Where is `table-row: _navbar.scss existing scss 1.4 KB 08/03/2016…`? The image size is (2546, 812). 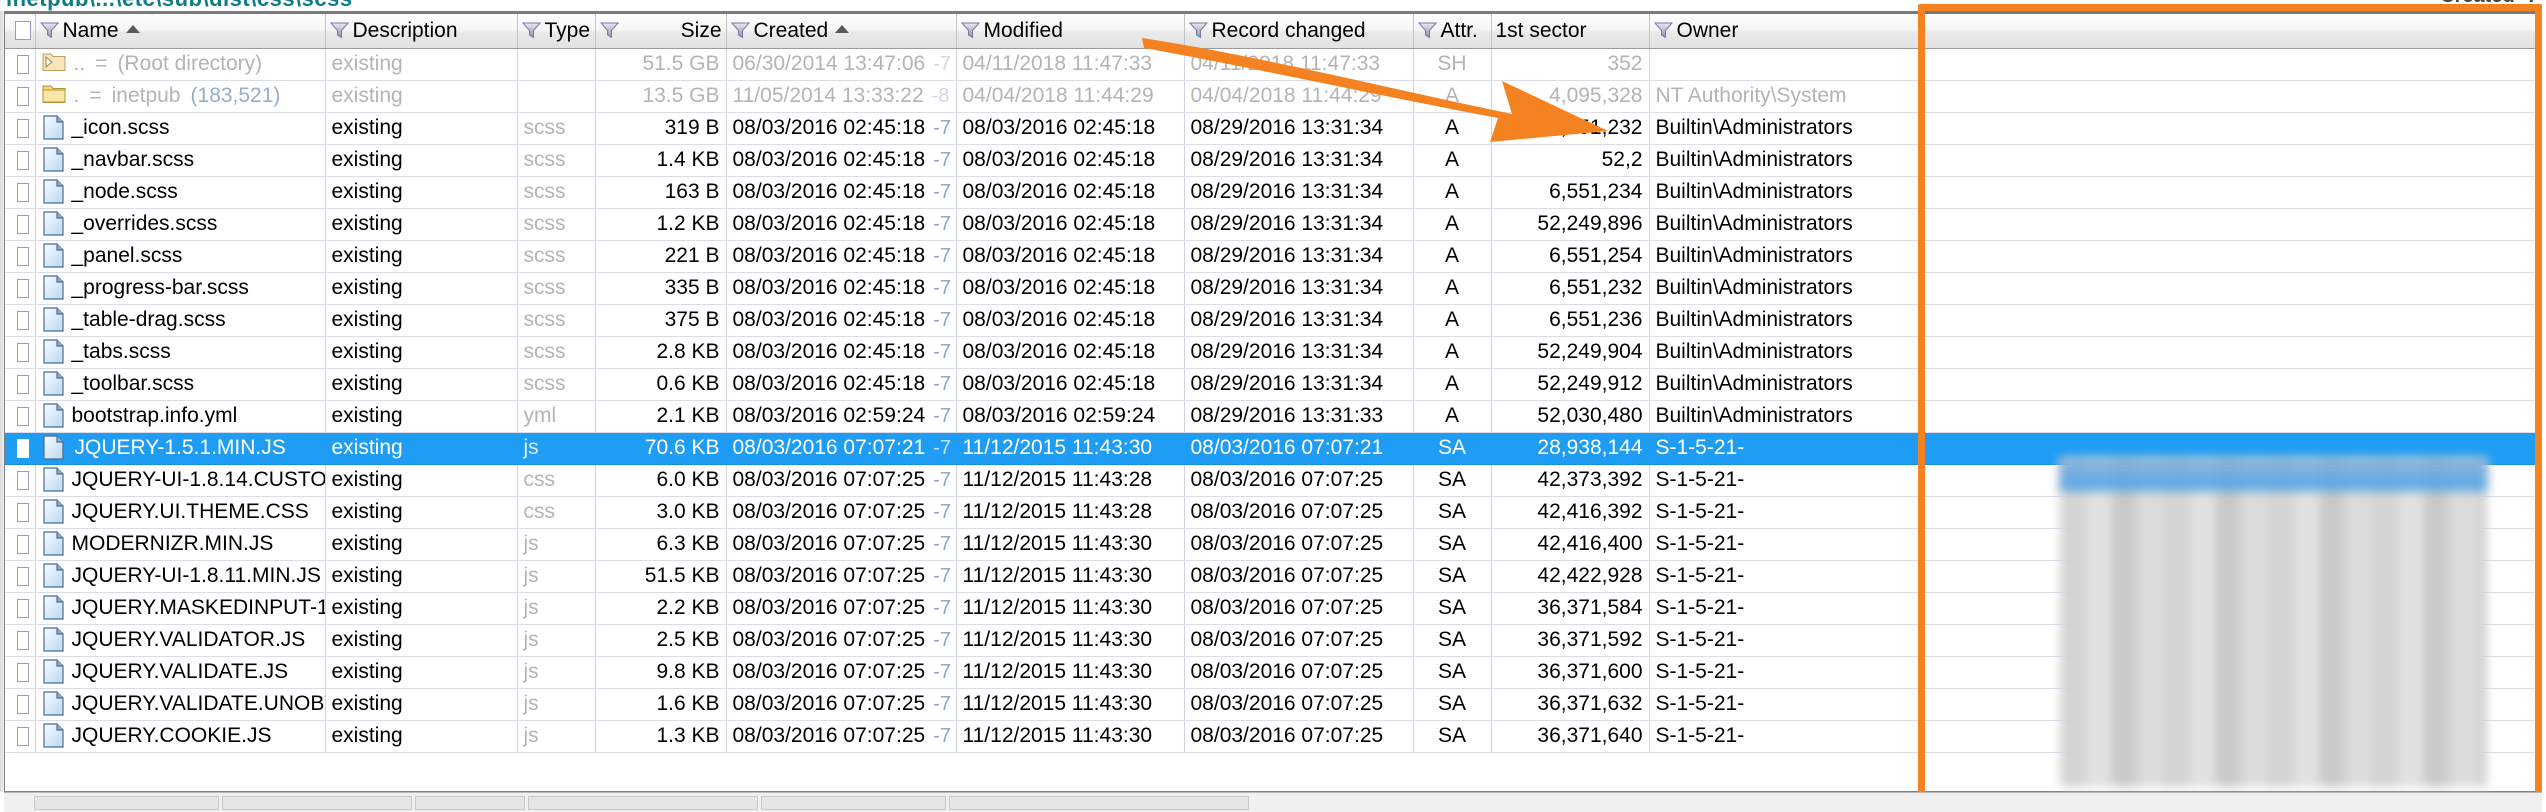
table-row: _navbar.scss existing scss 1.4 KB 08/03/2016… is located at coordinates (1273, 160).